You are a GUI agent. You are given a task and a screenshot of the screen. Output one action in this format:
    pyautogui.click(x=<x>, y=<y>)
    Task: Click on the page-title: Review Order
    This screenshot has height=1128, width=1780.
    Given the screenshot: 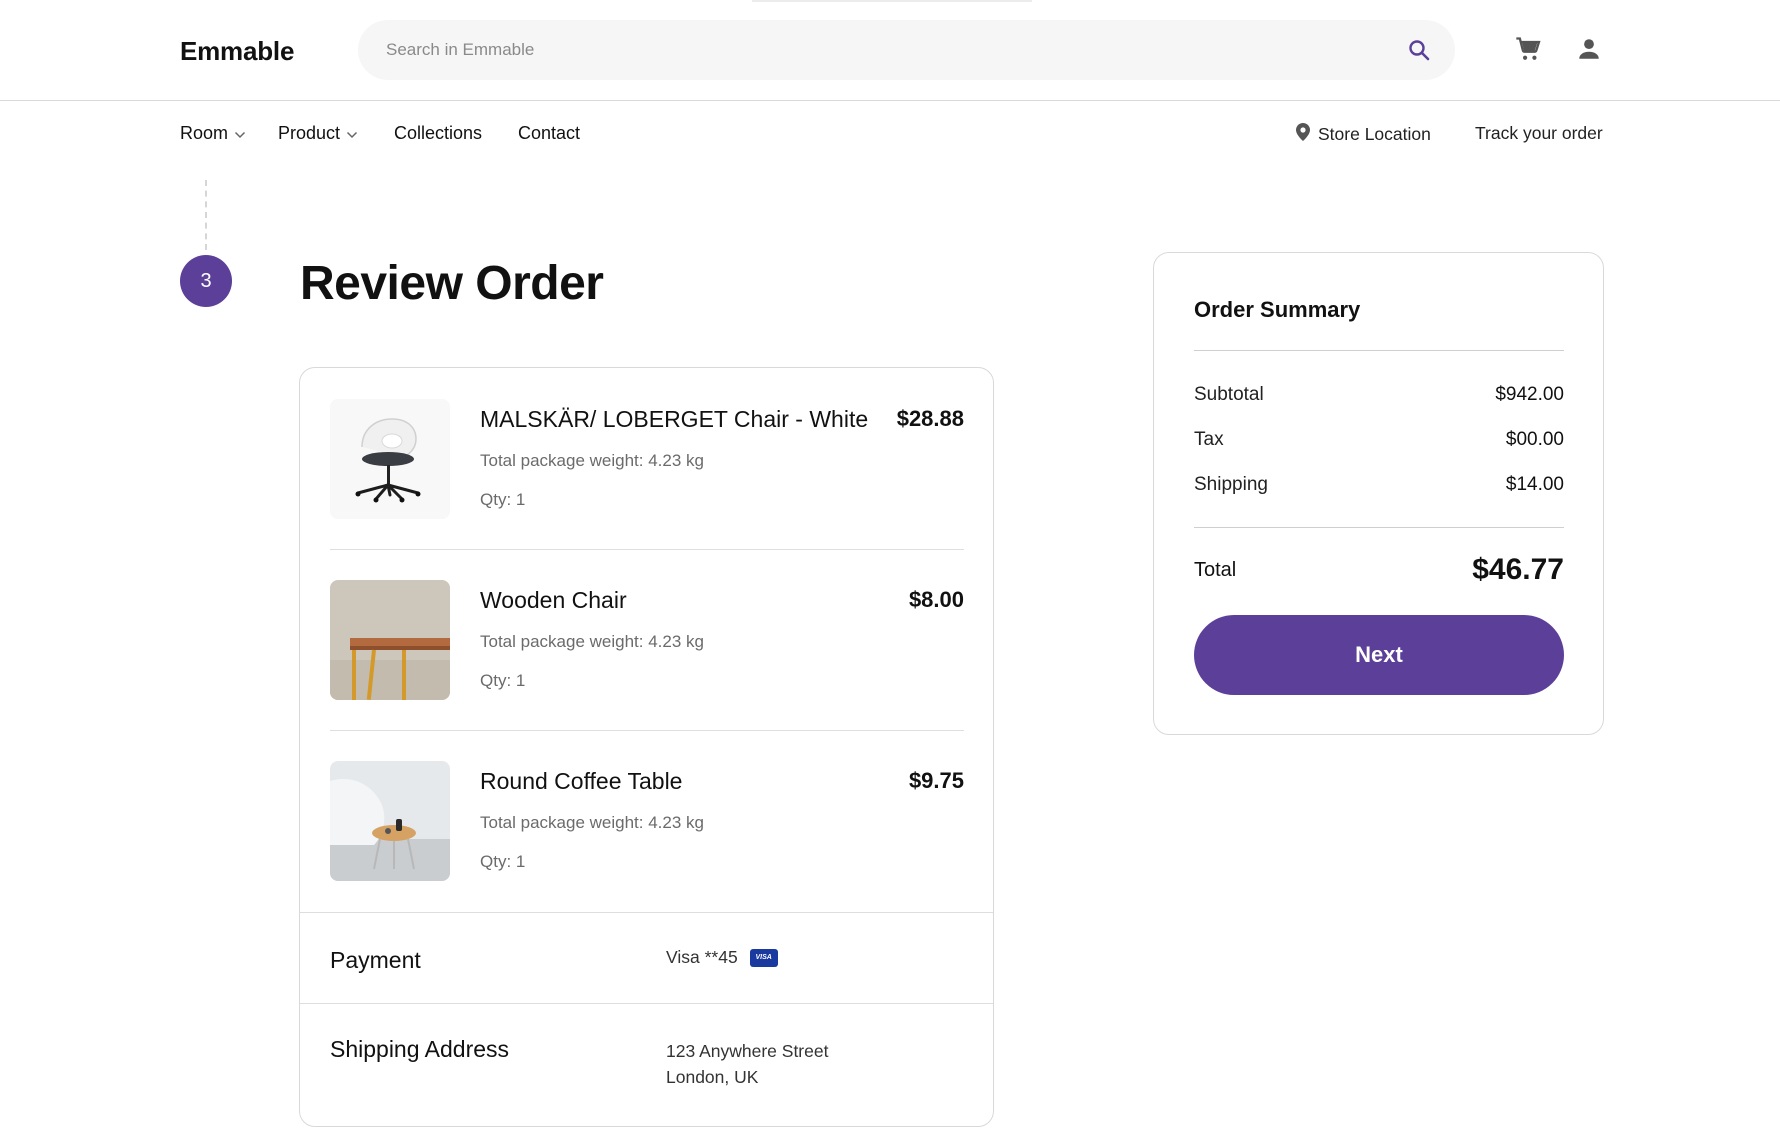 What is the action you would take?
    pyautogui.click(x=452, y=283)
    